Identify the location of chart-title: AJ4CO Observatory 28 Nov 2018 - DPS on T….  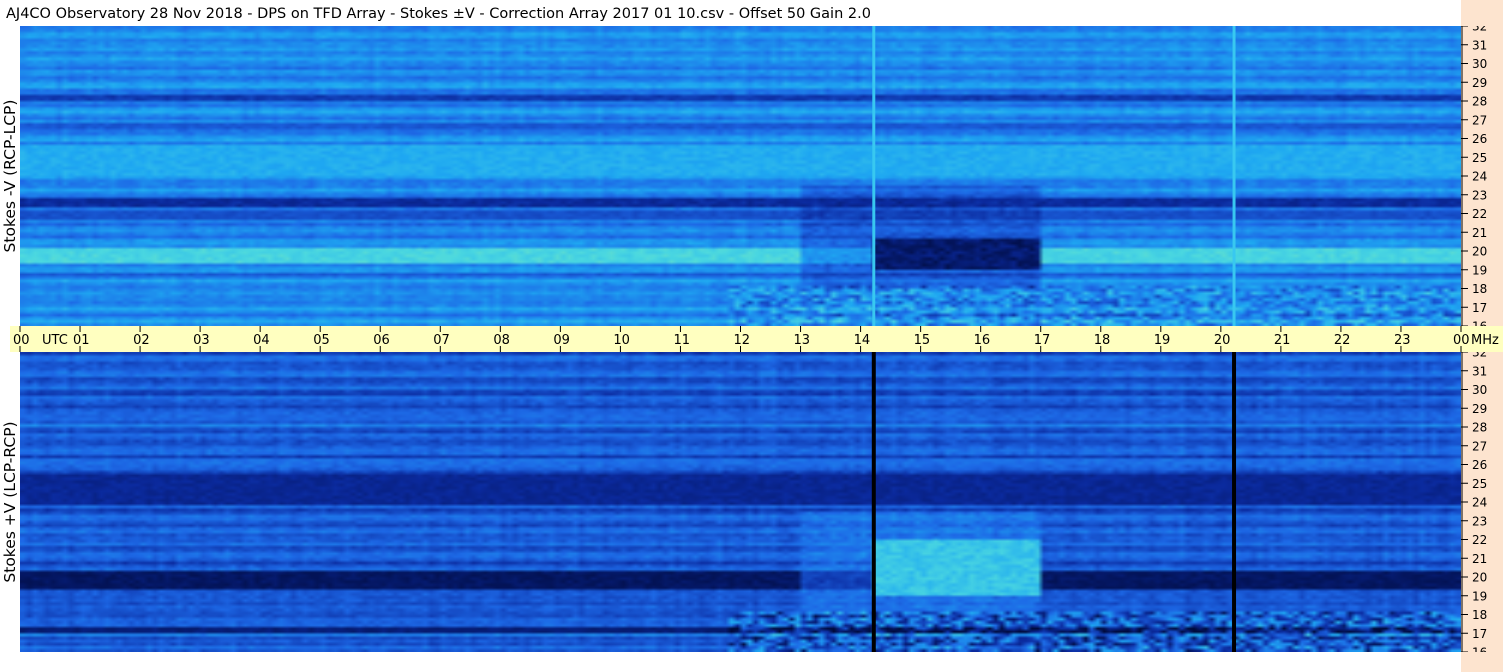
(438, 14).